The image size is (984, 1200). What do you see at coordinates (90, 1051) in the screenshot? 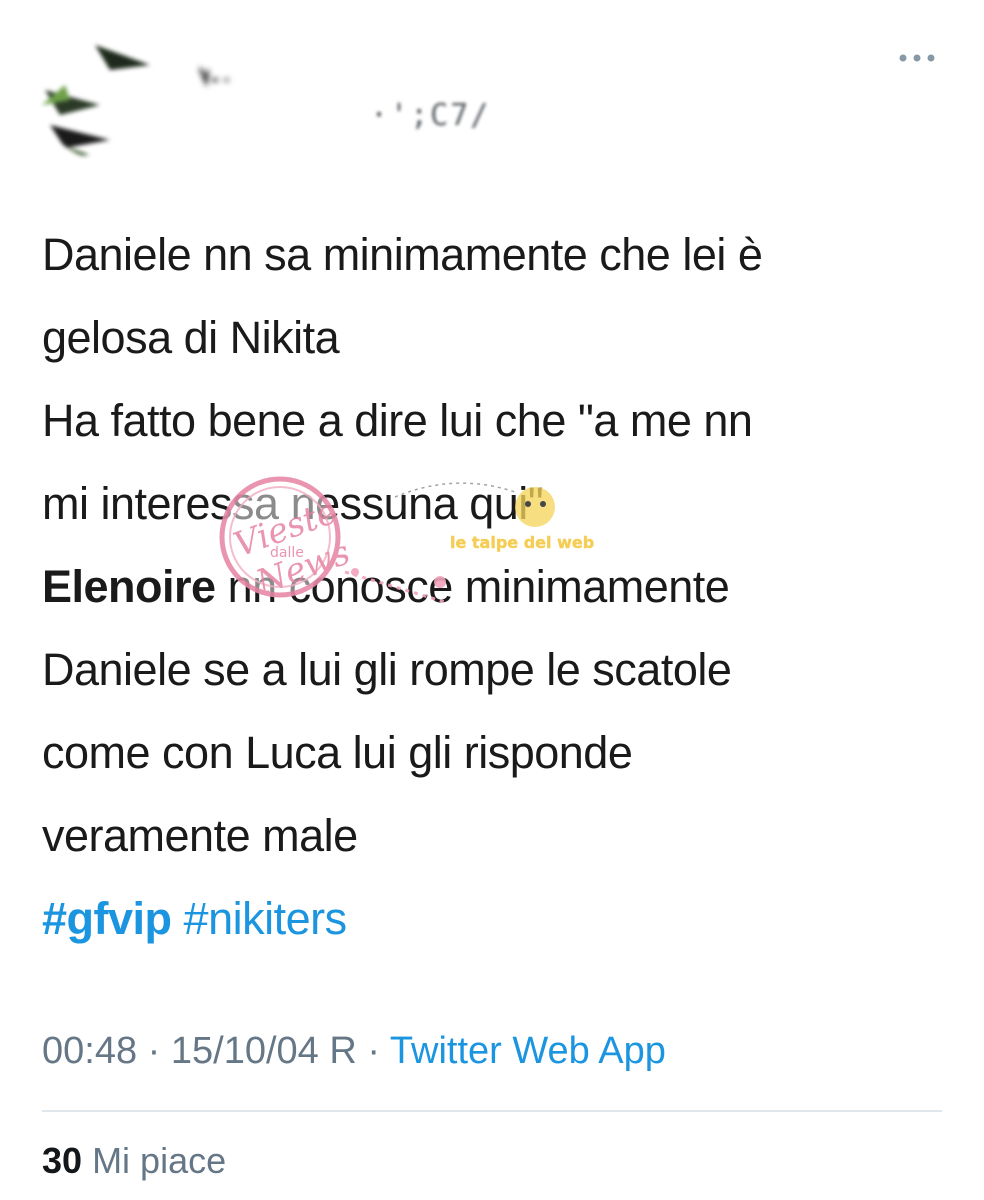
I see `tweet-time: 00:48` at bounding box center [90, 1051].